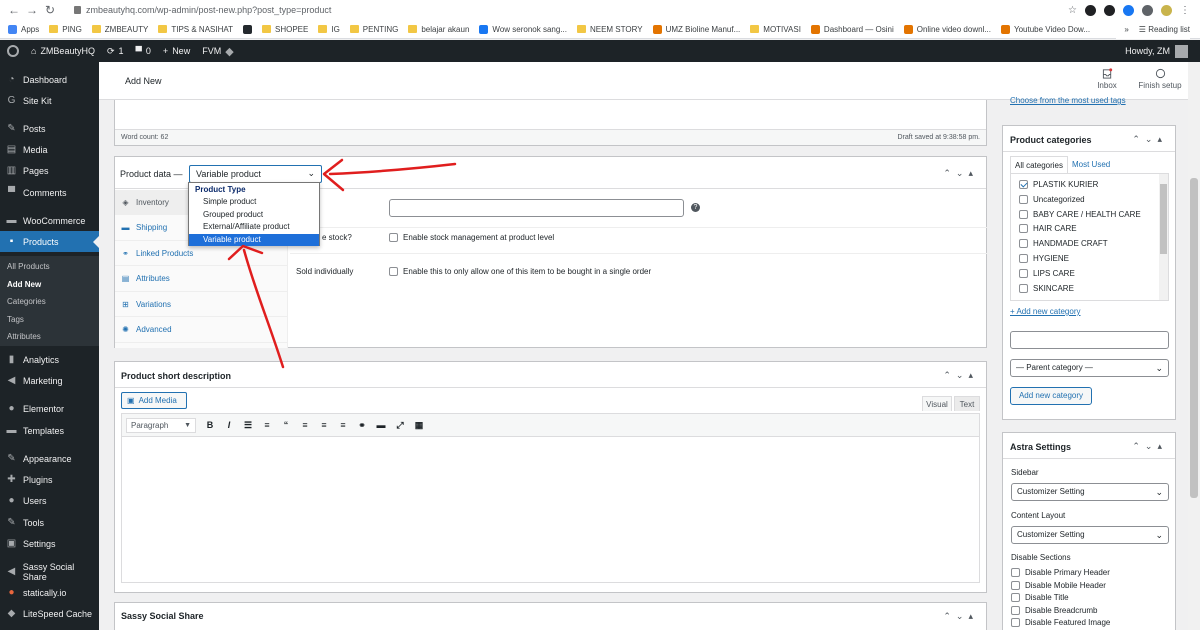 This screenshot has height=630, width=1200. What do you see at coordinates (329, 29) in the screenshot?
I see `bookmark-item: IG` at bounding box center [329, 29].